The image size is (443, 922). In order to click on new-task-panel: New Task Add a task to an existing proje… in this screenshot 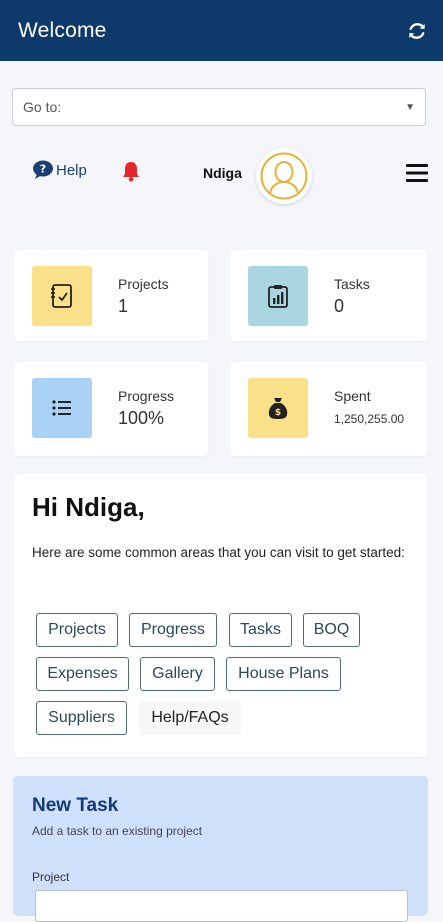, I will do `click(220, 849)`.